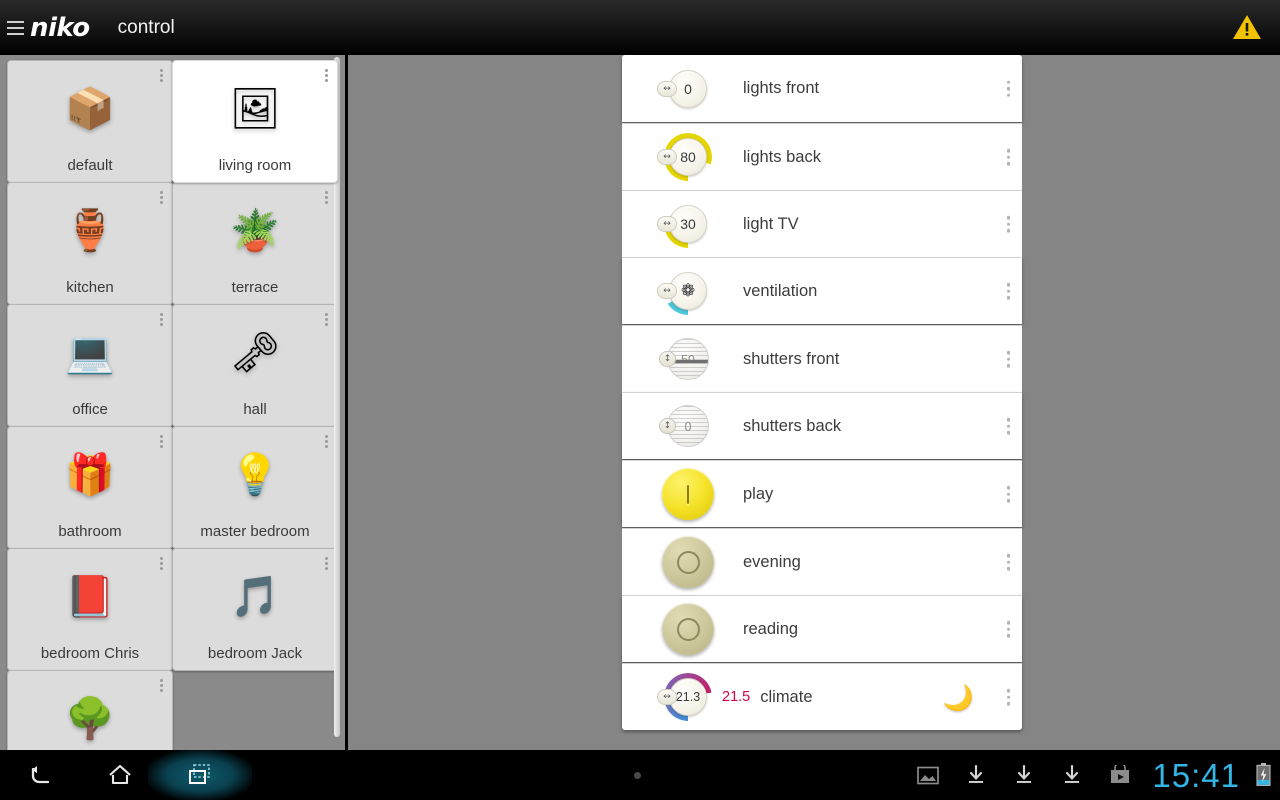  What do you see at coordinates (90, 475) in the screenshot?
I see `gift-icon: 🎁` at bounding box center [90, 475].